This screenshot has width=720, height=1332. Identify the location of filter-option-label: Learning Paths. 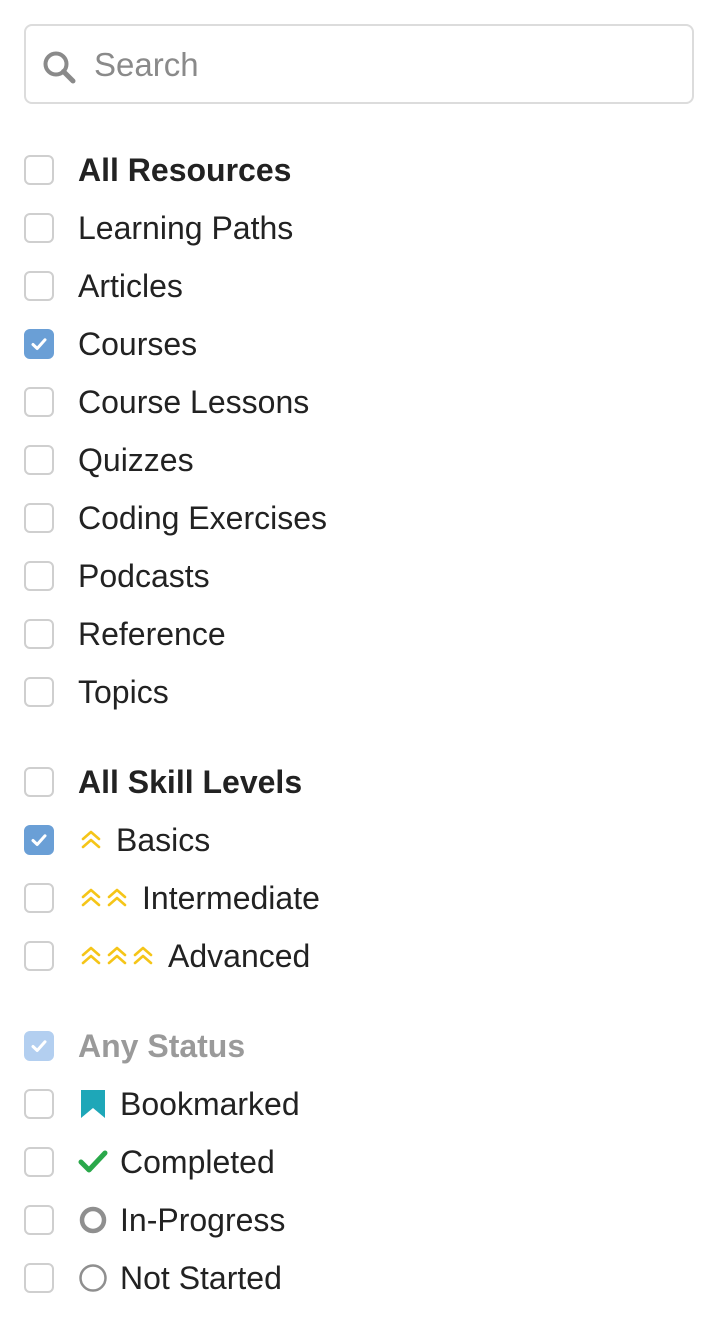
(186, 228).